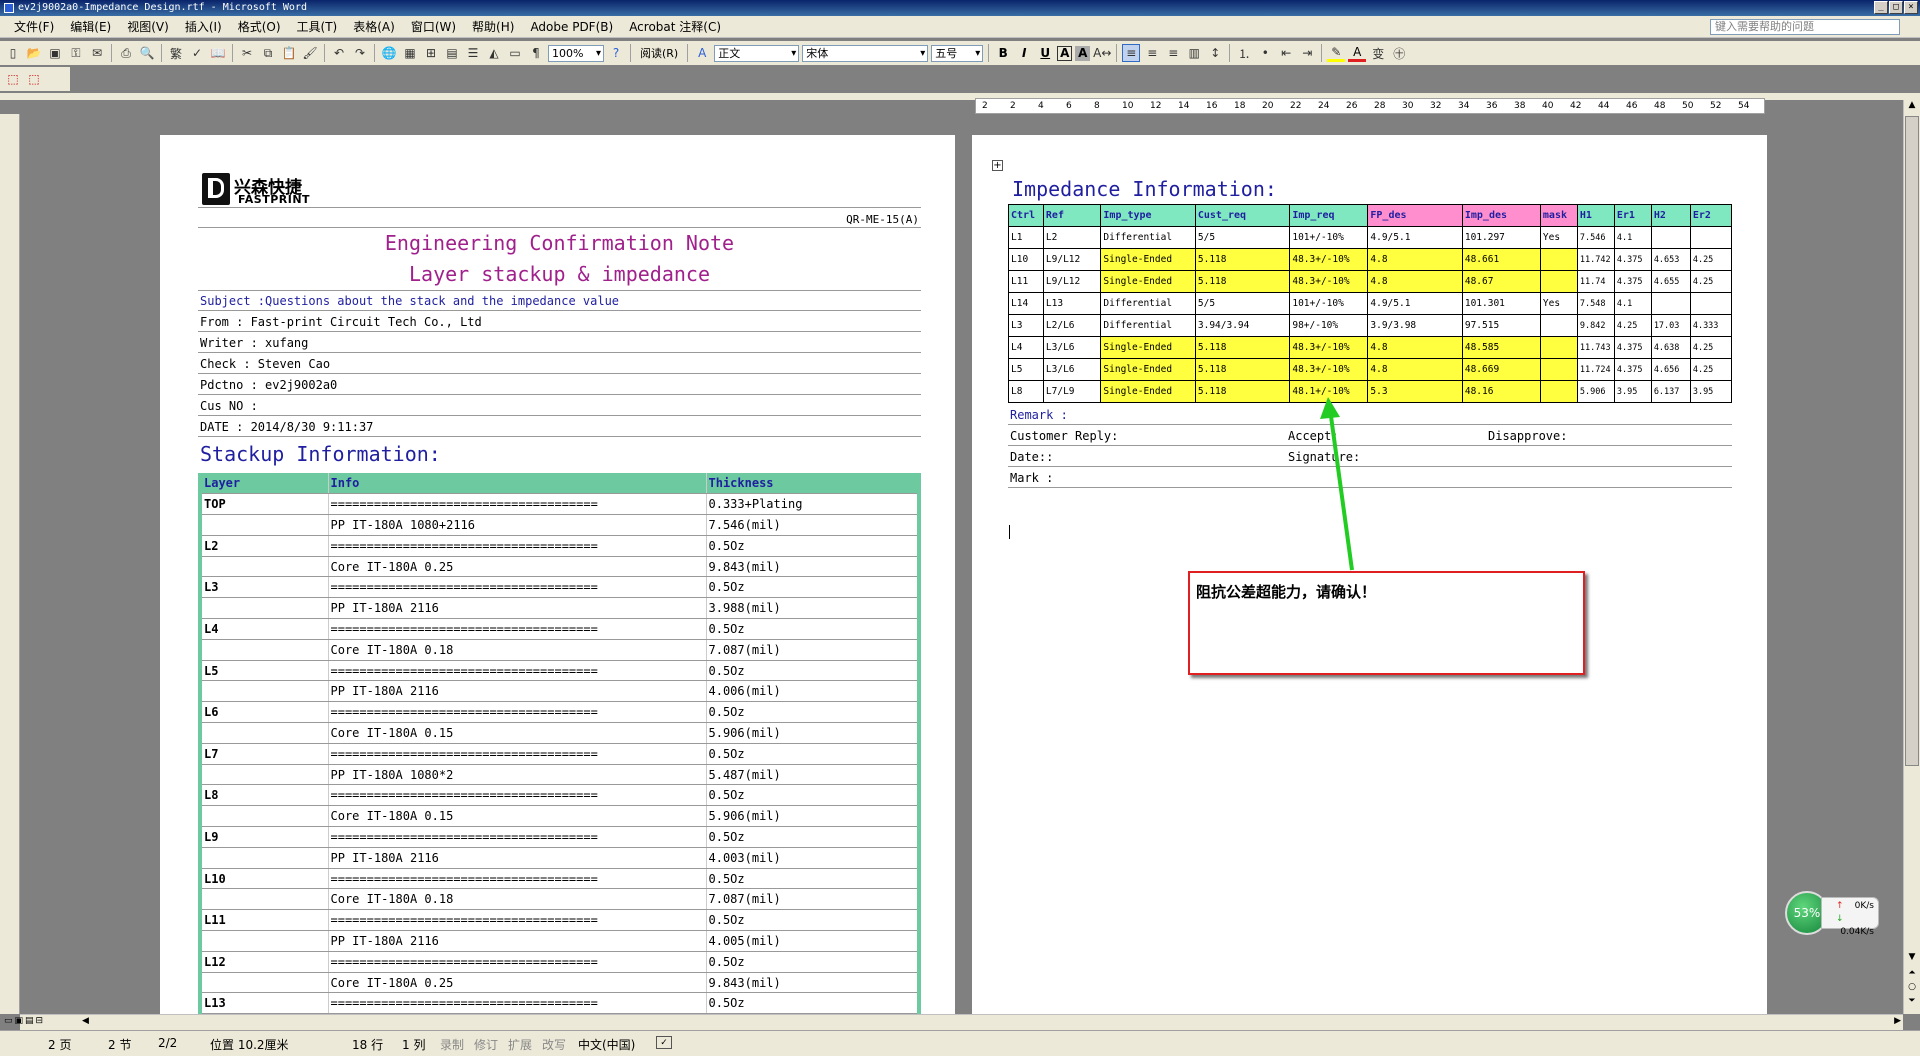 The image size is (1920, 1056). I want to click on scroll-right-arrow-icon: ▶, so click(1897, 1021).